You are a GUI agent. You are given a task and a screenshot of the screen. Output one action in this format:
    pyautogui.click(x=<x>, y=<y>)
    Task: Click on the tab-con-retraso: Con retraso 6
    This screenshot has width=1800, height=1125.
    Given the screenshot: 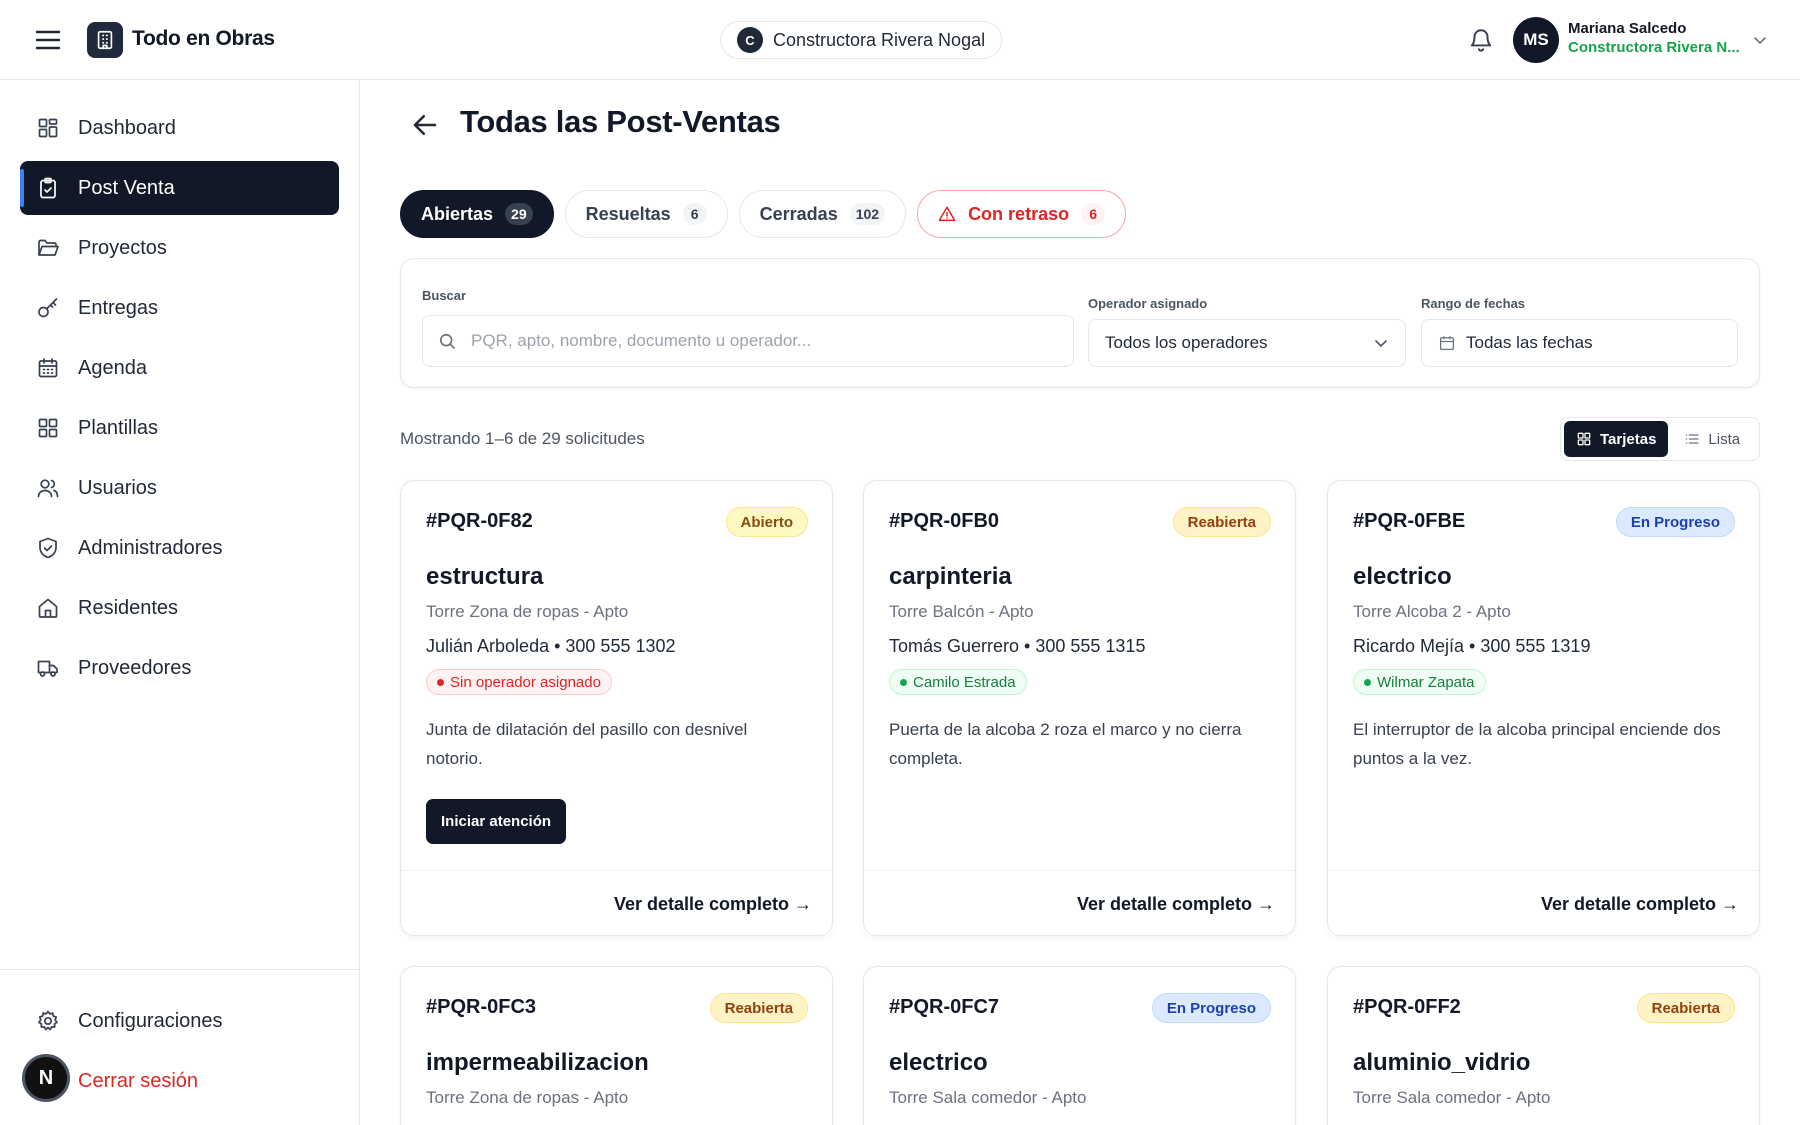 What is the action you would take?
    pyautogui.click(x=1022, y=214)
    